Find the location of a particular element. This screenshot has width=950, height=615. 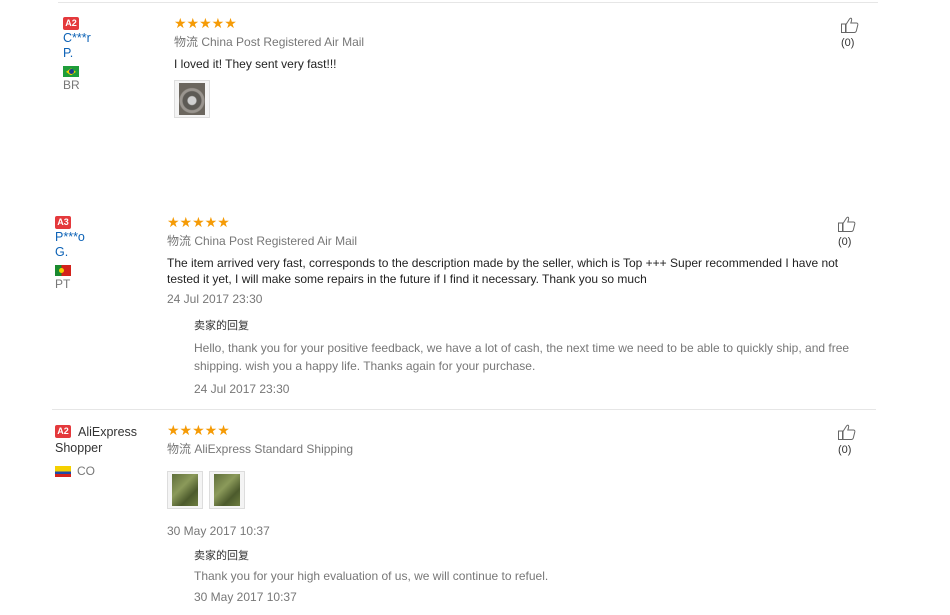

shipping-method: 物流 AliExpress Standard Shipping is located at coordinates (260, 449).